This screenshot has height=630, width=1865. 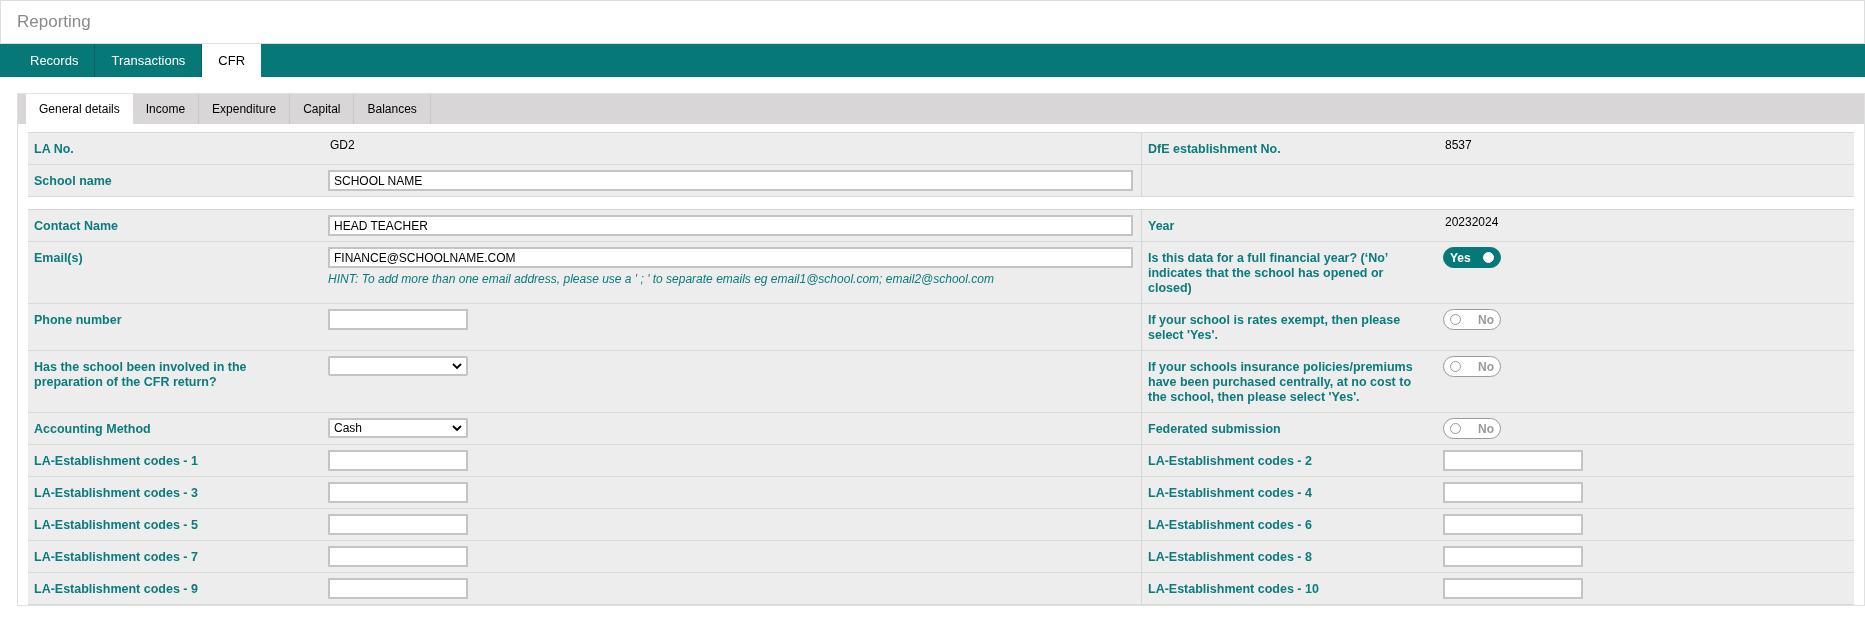 What do you see at coordinates (78, 320) in the screenshot?
I see `field-label: Phone number` at bounding box center [78, 320].